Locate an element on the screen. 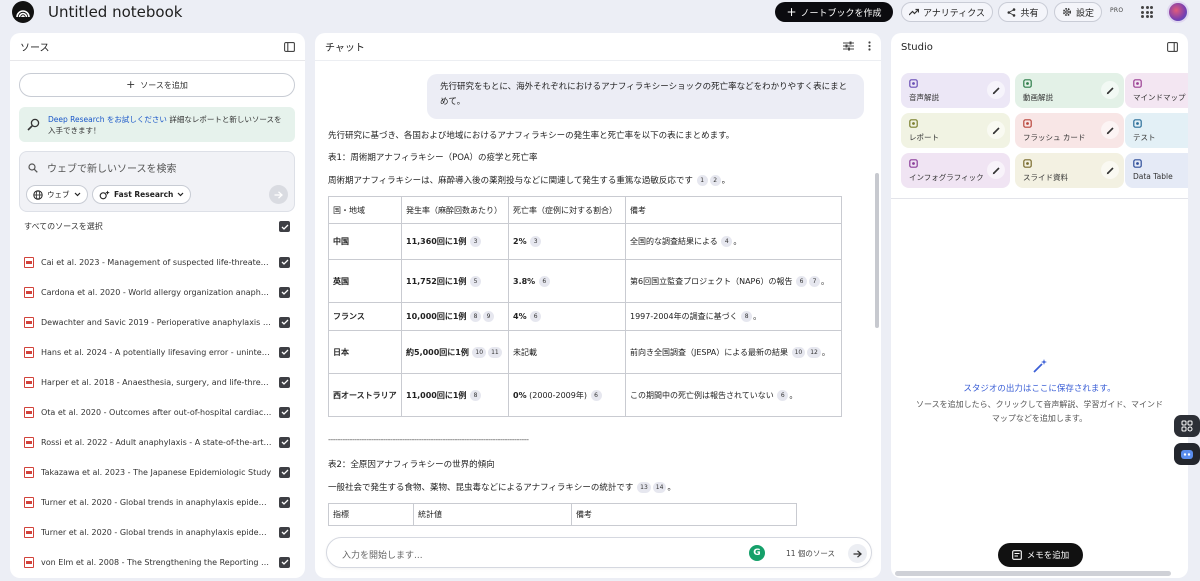 The image size is (1200, 581). table-header-row: 指標 統計値 備考 is located at coordinates (562, 514).